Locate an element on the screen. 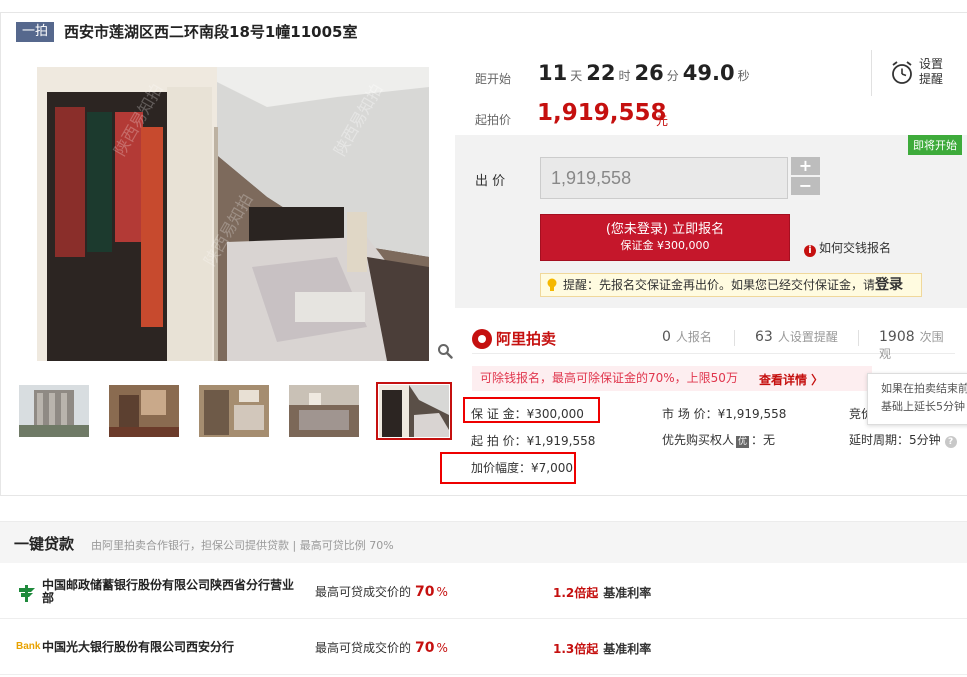  loan-header: 一键贷款 由阿里拍卖合作银行，担保公司提供贷款 | 最高可贷比例 70% is located at coordinates (483, 542).